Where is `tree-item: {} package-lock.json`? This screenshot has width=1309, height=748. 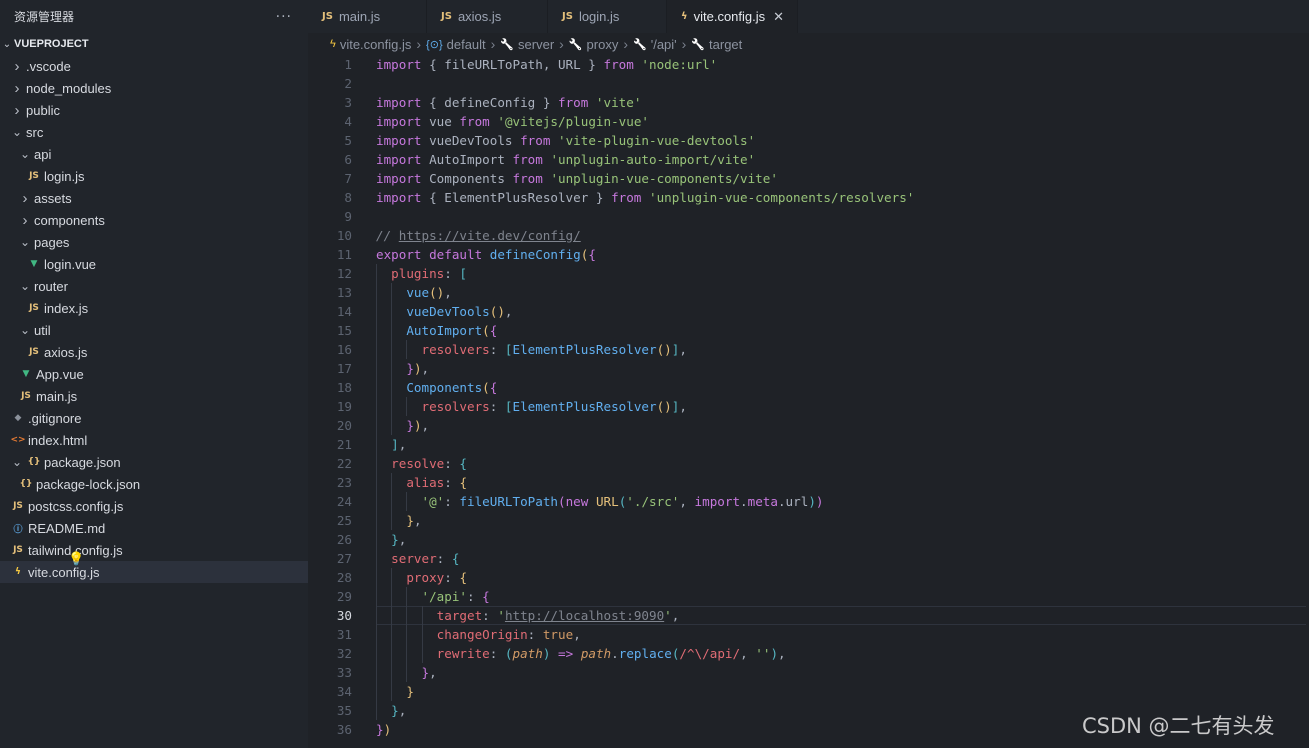 tree-item: {} package-lock.json is located at coordinates (154, 484).